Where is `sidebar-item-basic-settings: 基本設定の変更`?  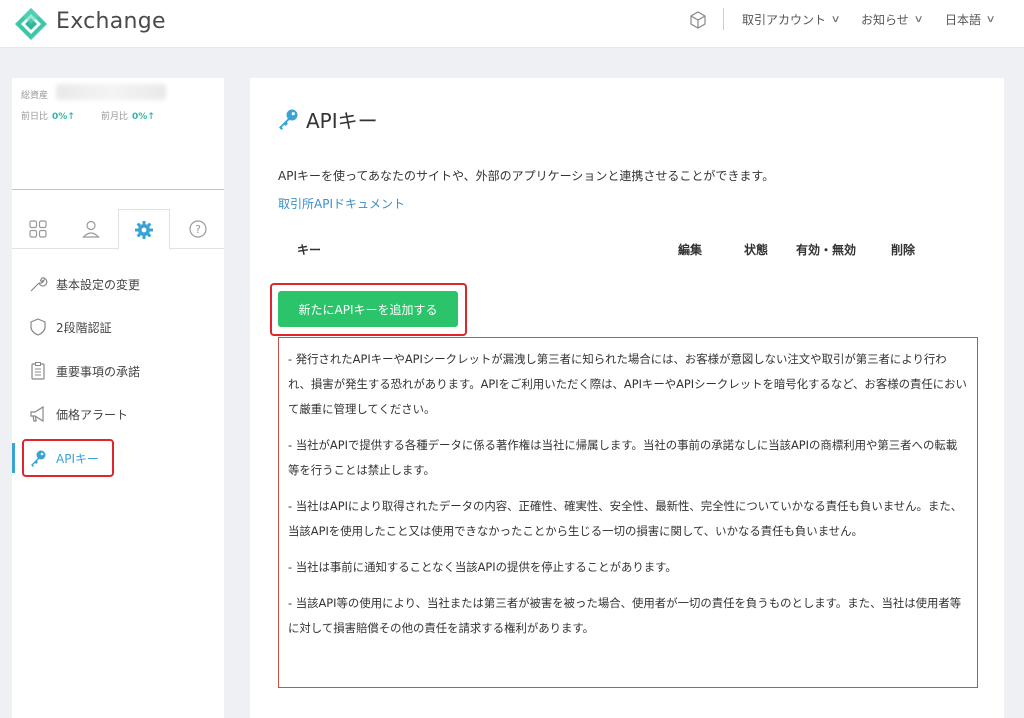 sidebar-item-basic-settings: 基本設定の変更 is located at coordinates (118, 284).